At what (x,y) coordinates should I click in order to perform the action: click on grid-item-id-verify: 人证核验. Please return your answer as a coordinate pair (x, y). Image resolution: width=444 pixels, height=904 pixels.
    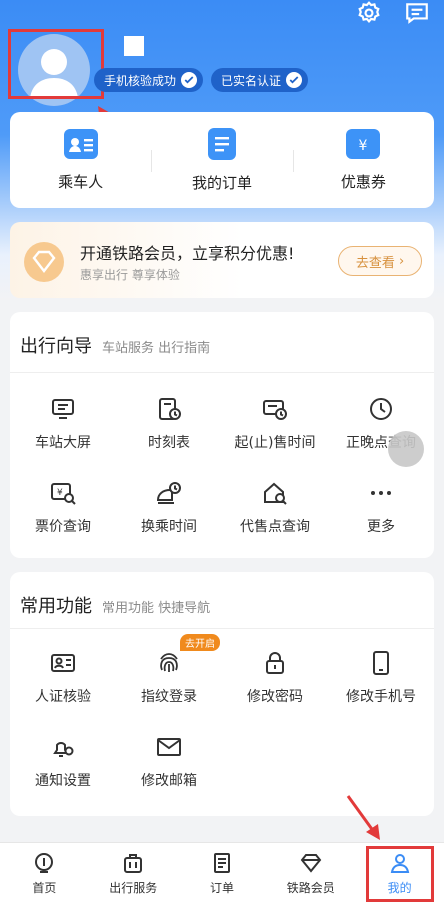
    Looking at the image, I should click on (63, 670).